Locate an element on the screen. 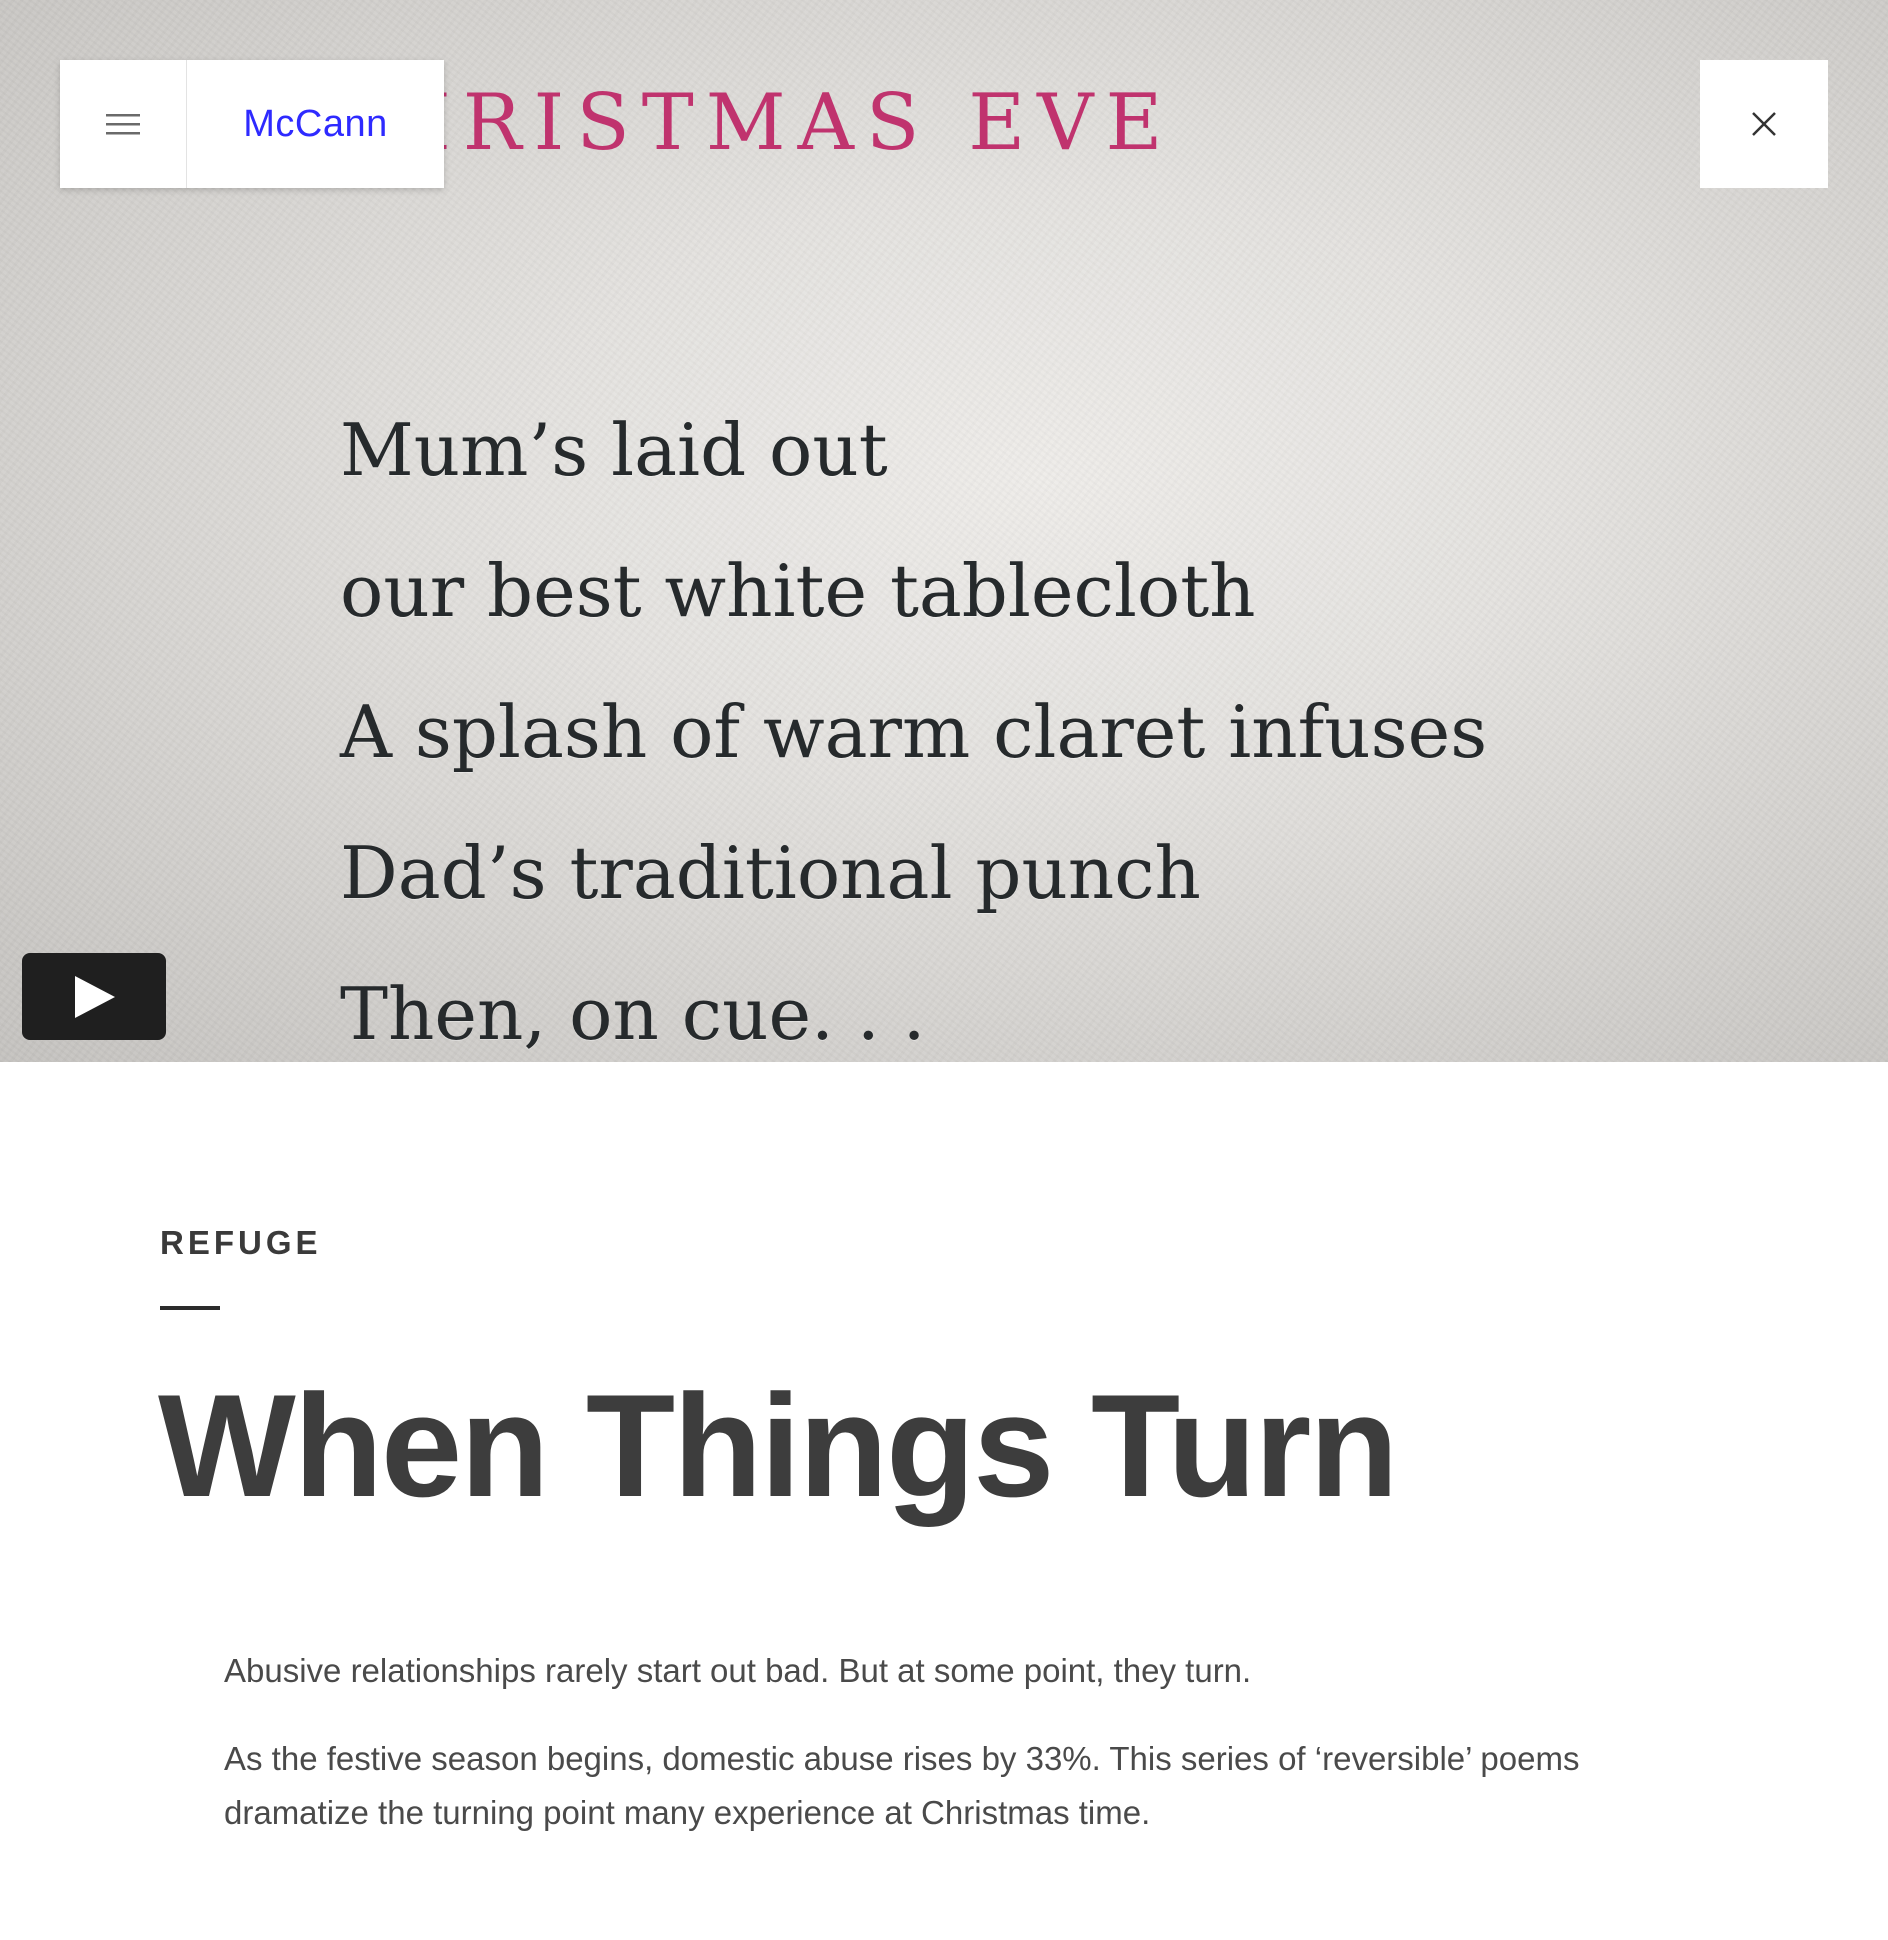 The width and height of the screenshot is (1888, 1940). close-button is located at coordinates (1764, 124).